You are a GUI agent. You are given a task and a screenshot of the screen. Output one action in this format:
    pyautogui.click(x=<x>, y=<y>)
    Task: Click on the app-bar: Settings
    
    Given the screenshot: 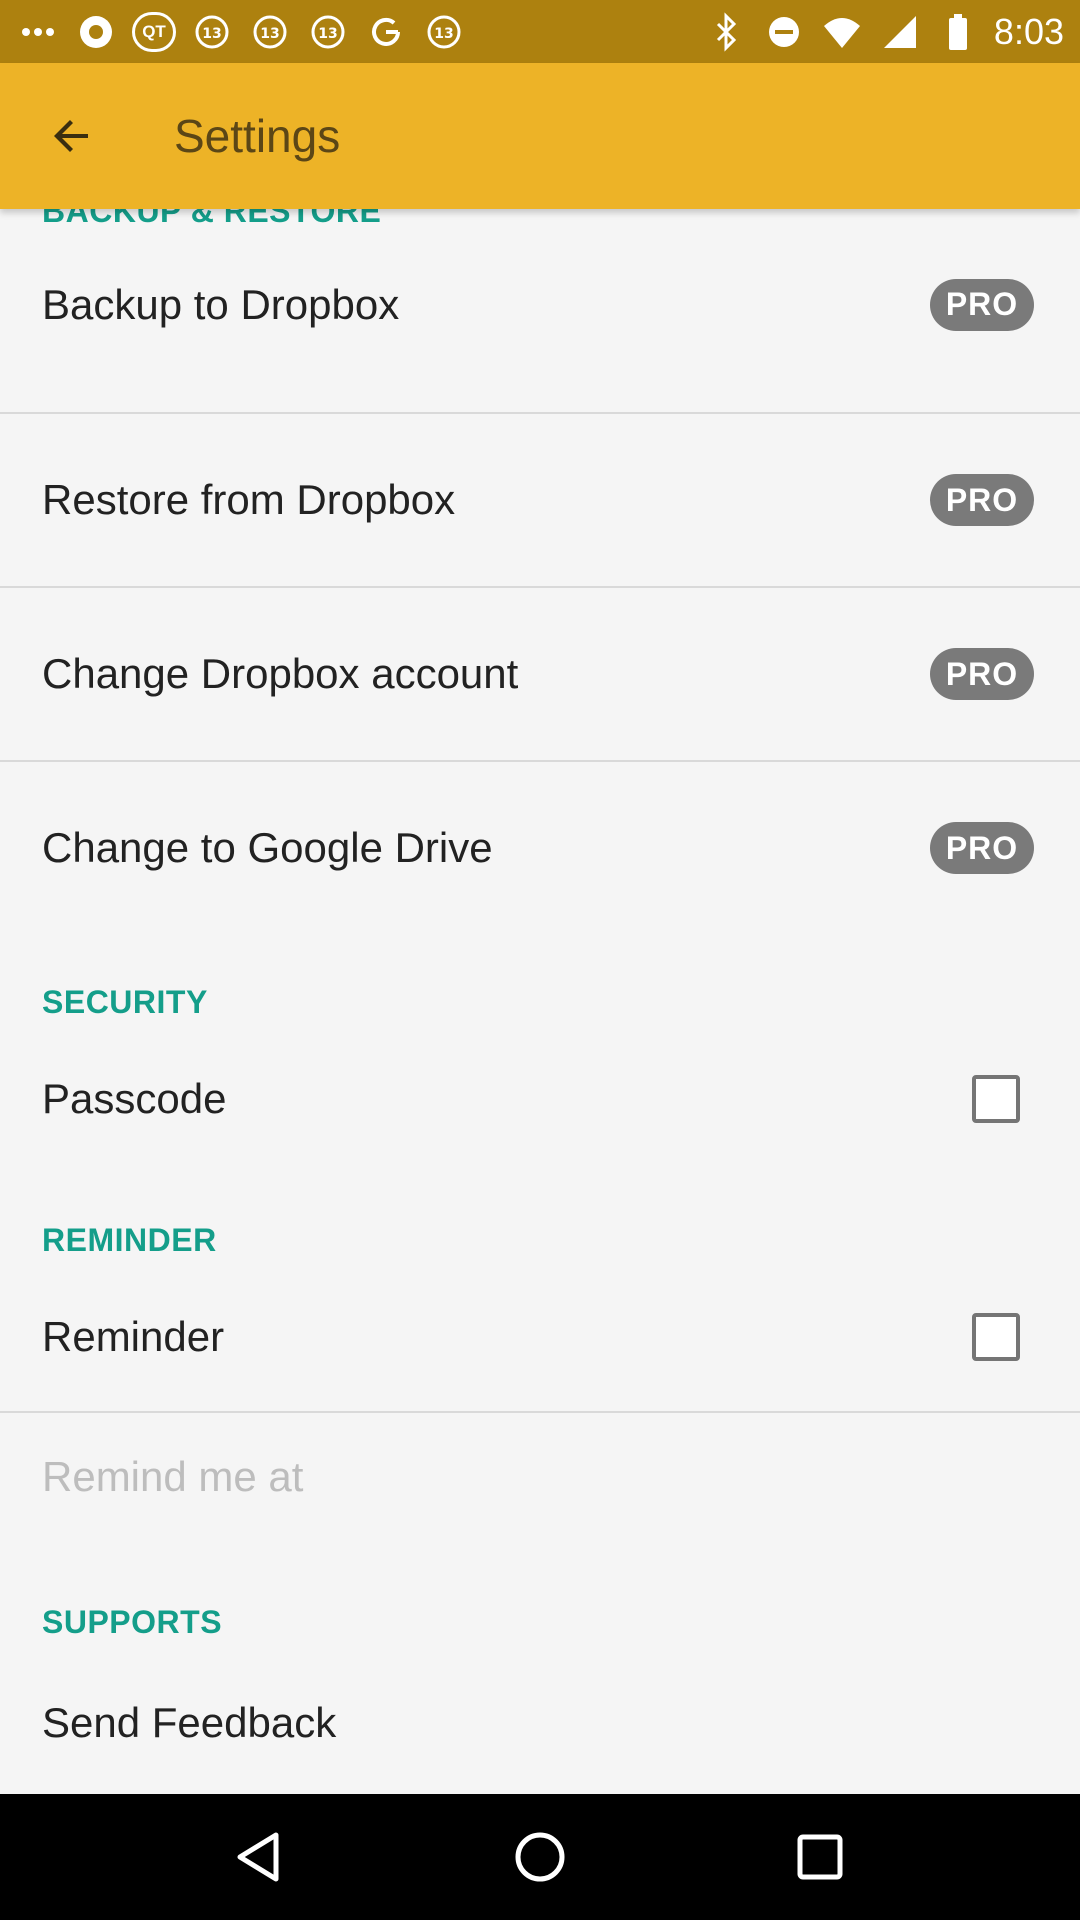 What is the action you would take?
    pyautogui.click(x=540, y=136)
    